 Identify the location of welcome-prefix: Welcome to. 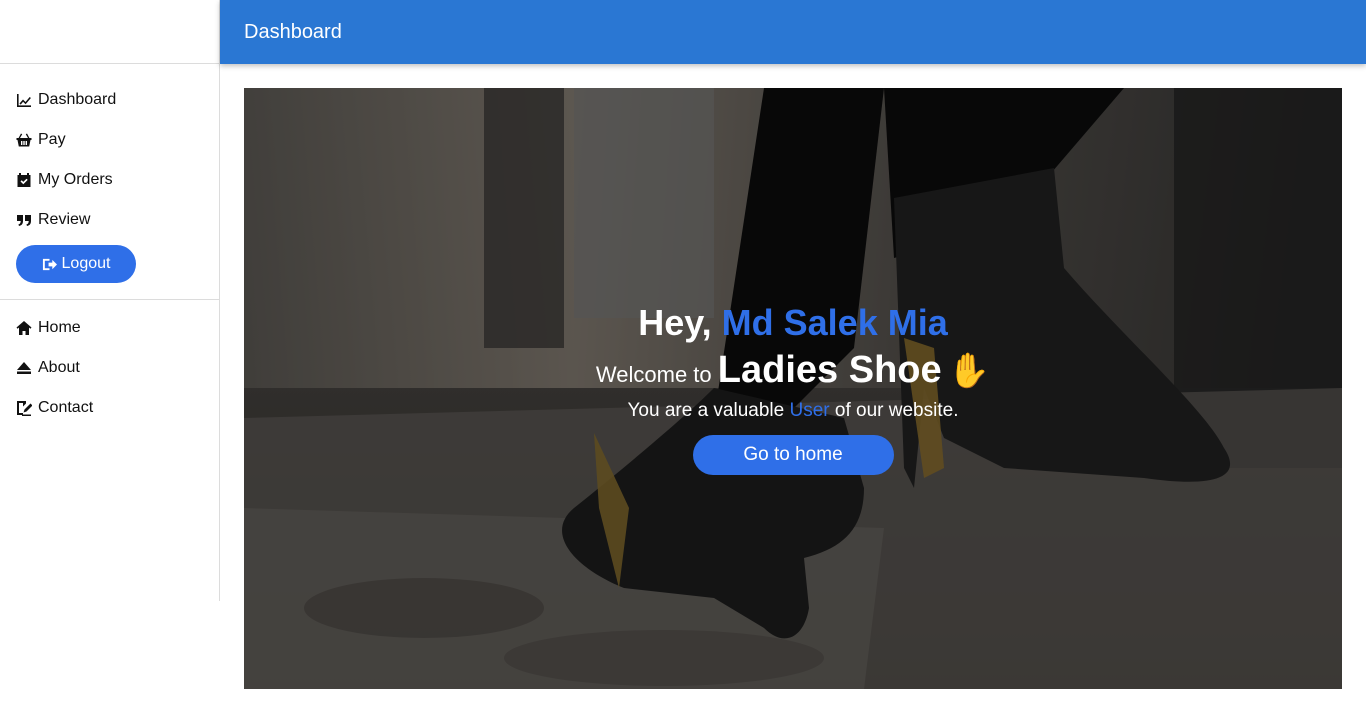
(653, 374).